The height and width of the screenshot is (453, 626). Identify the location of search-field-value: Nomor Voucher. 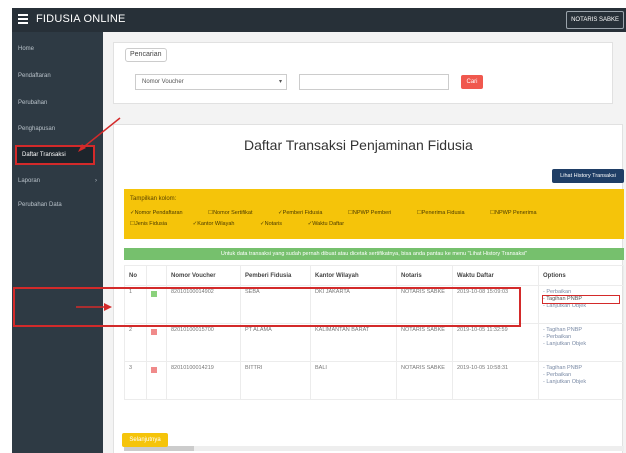
(163, 82).